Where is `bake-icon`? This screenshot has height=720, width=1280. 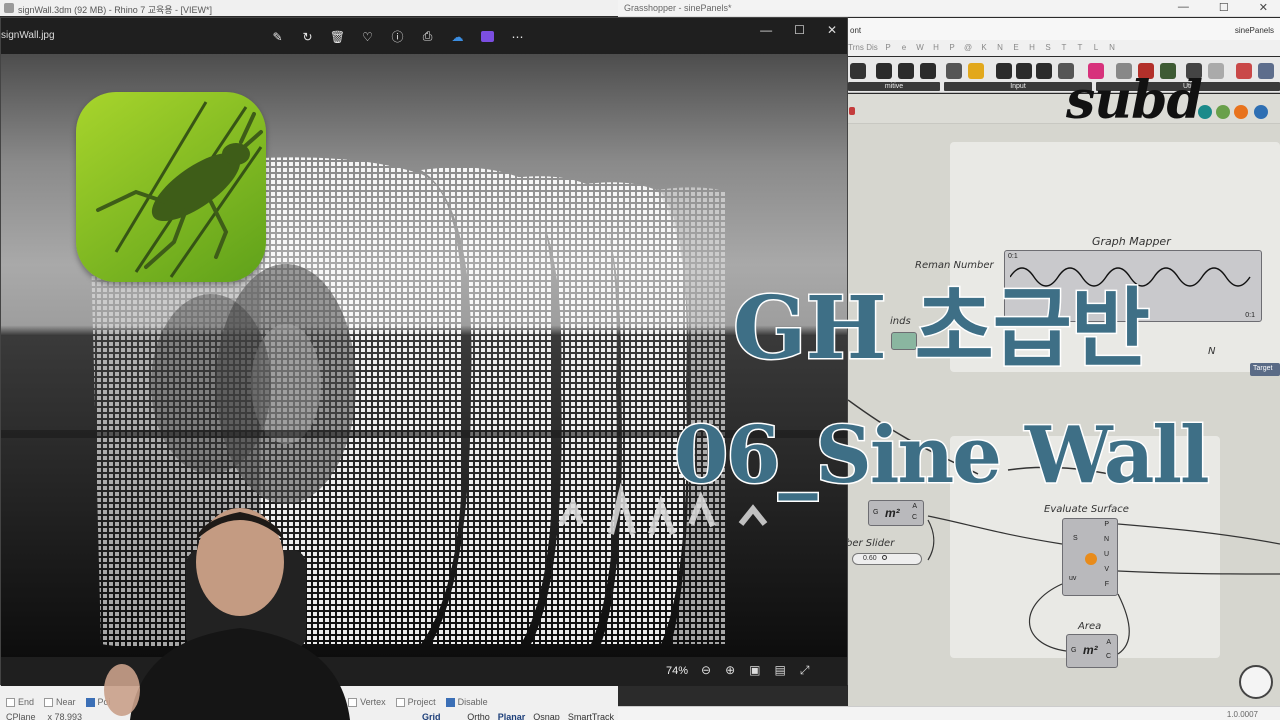
bake-icon is located at coordinates (852, 111).